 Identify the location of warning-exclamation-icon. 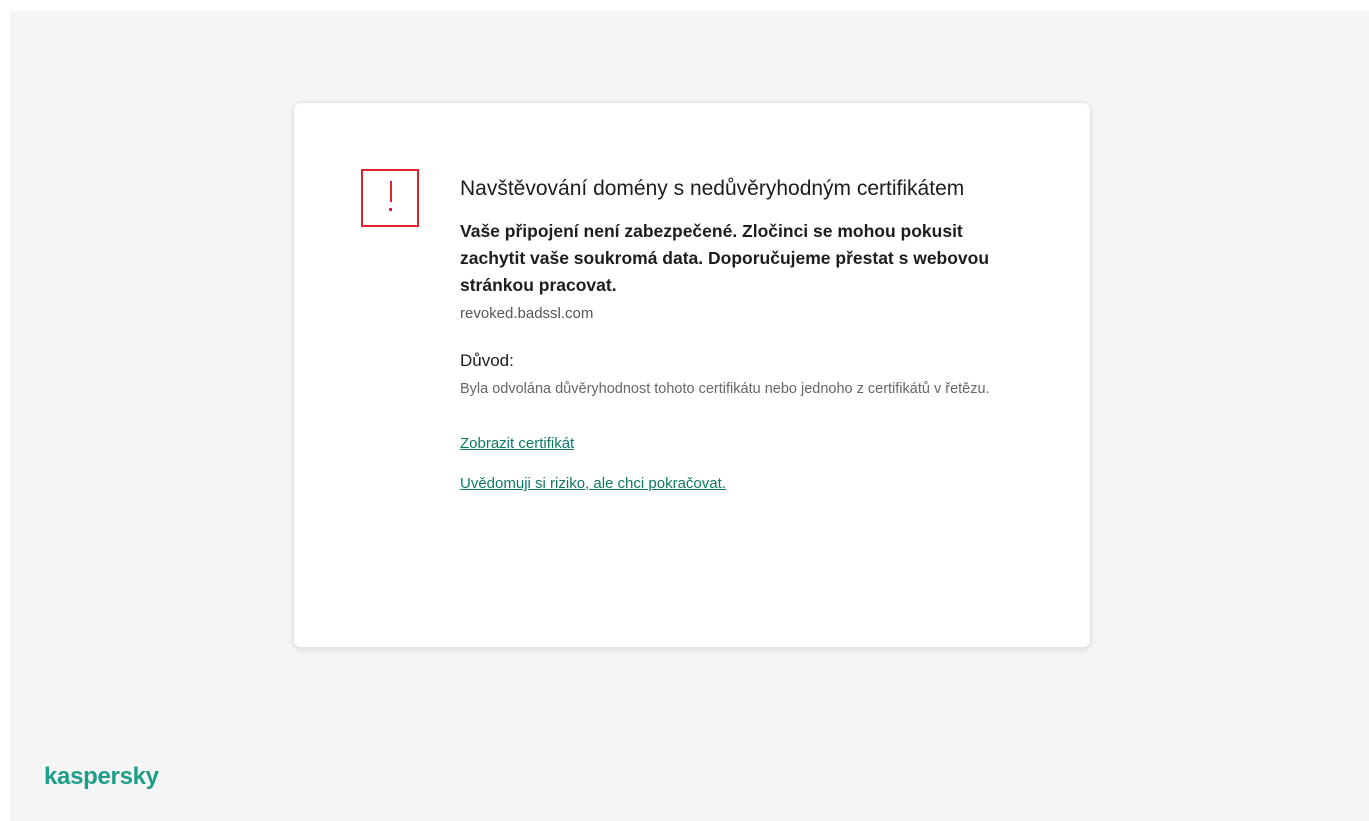
(390, 198).